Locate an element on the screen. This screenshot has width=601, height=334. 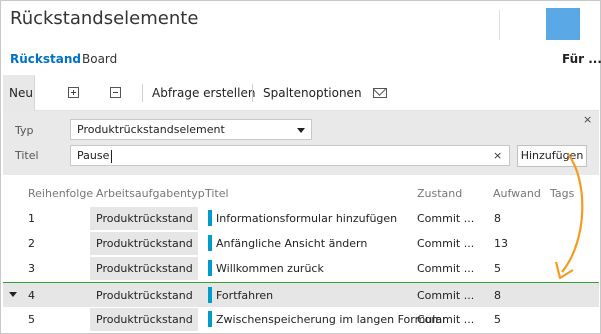
header-divider is located at coordinates (499, 25).